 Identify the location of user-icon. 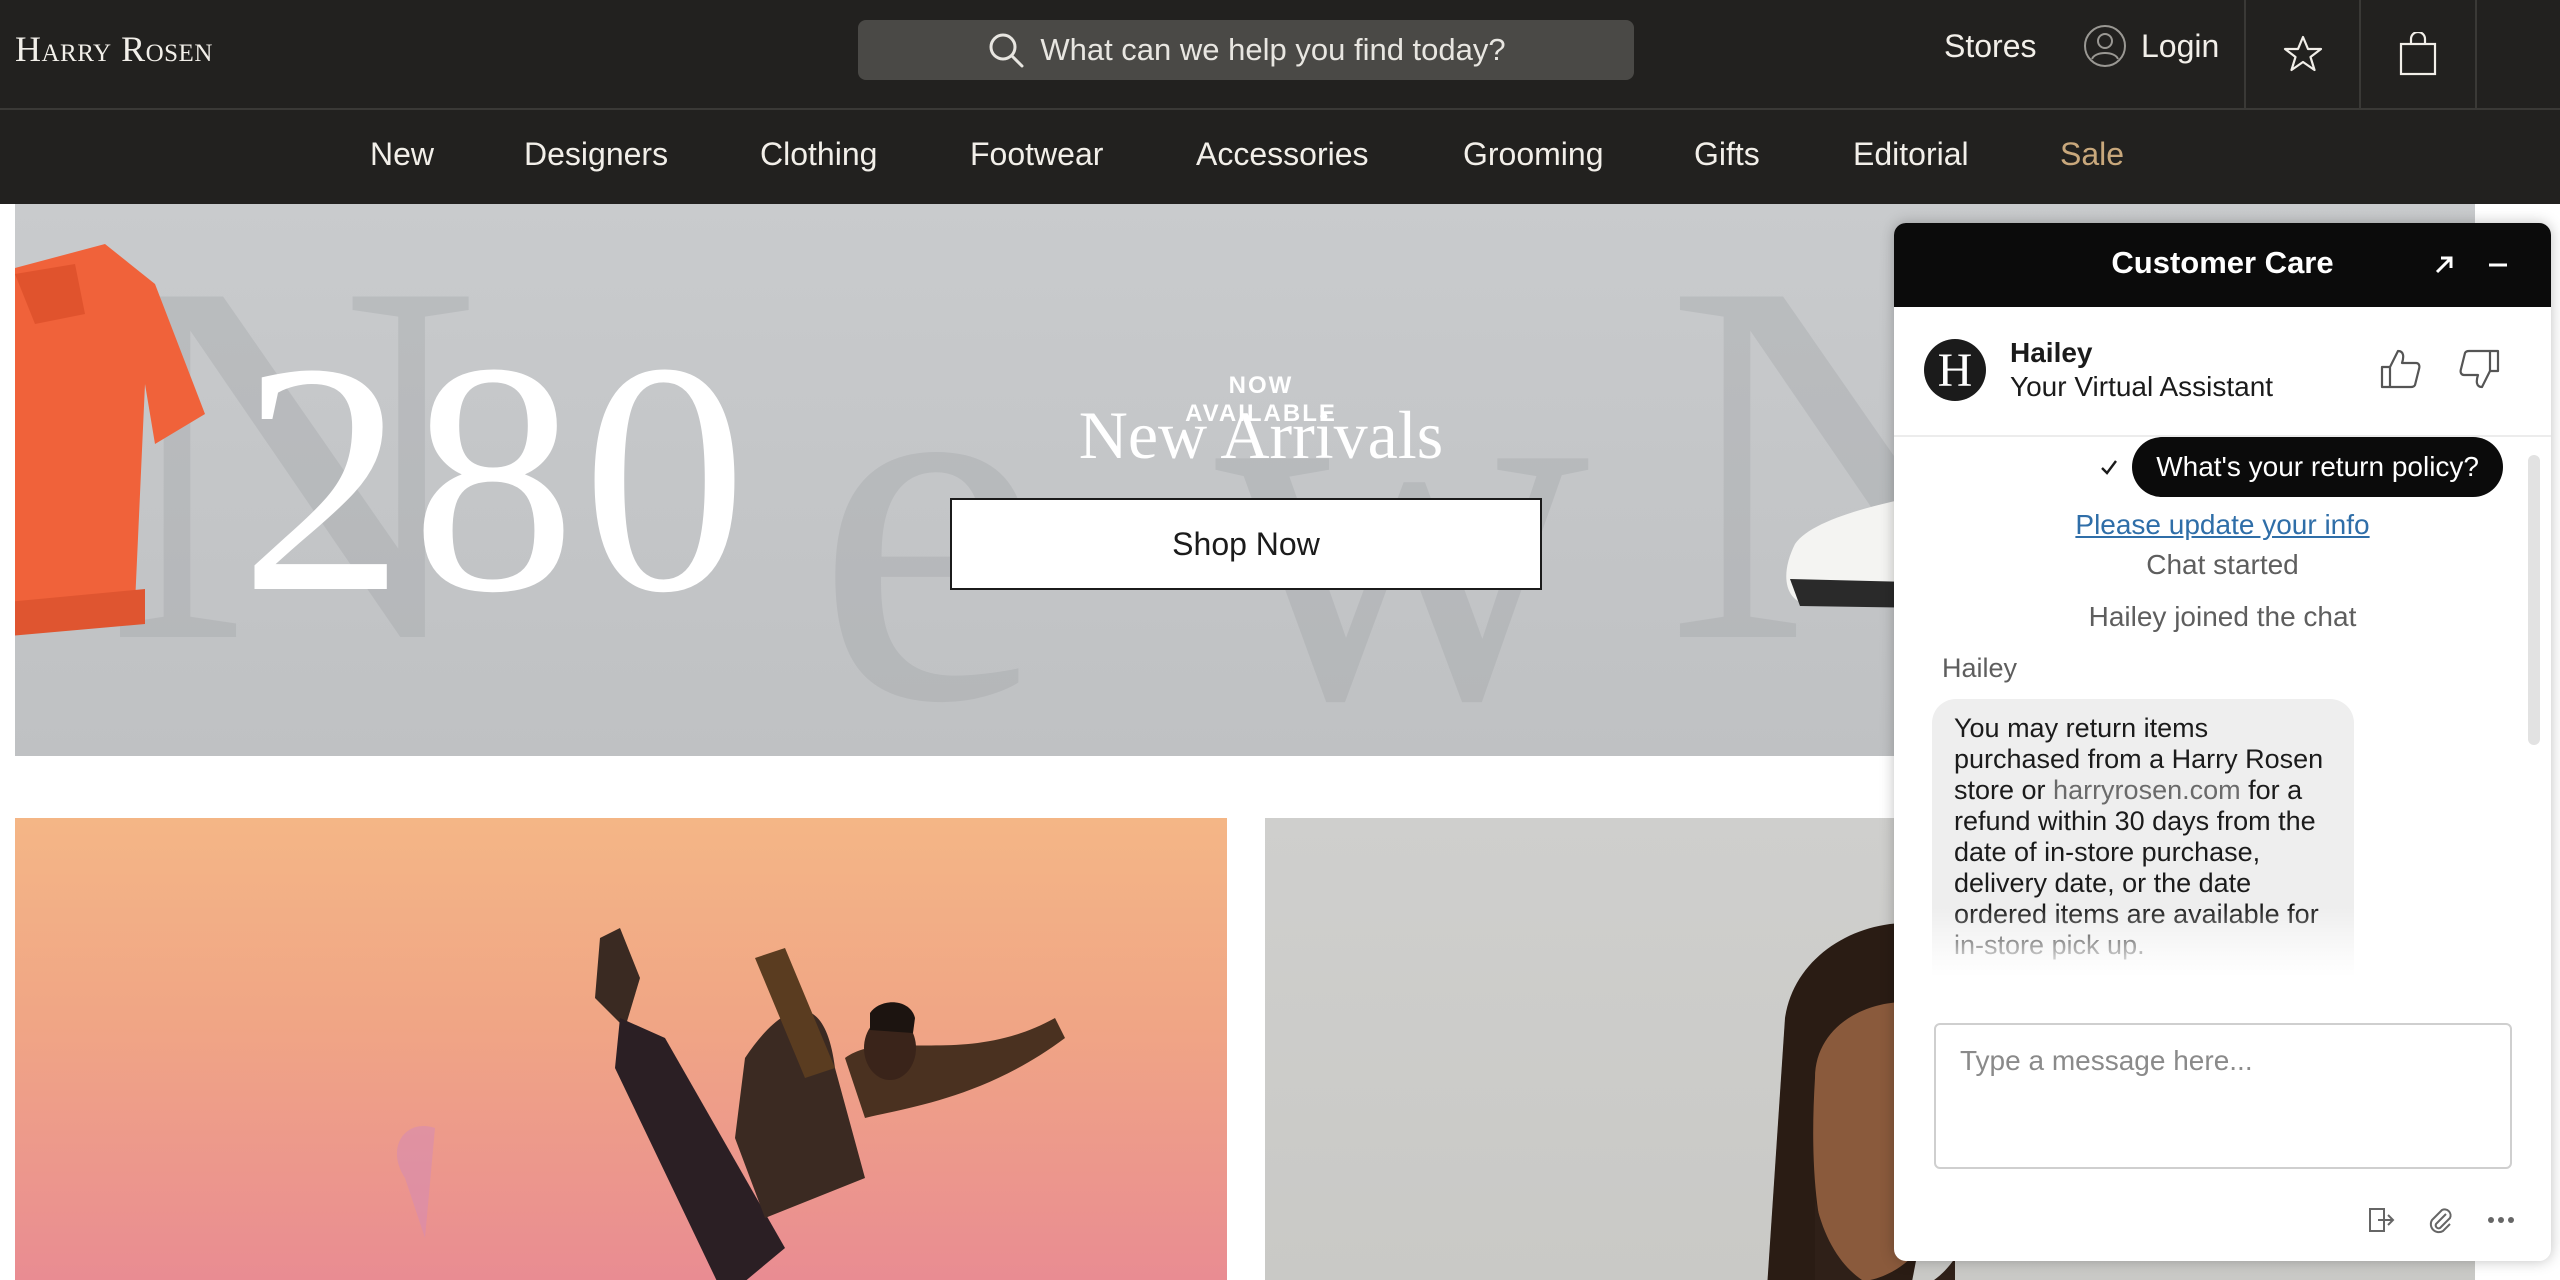
(2105, 46).